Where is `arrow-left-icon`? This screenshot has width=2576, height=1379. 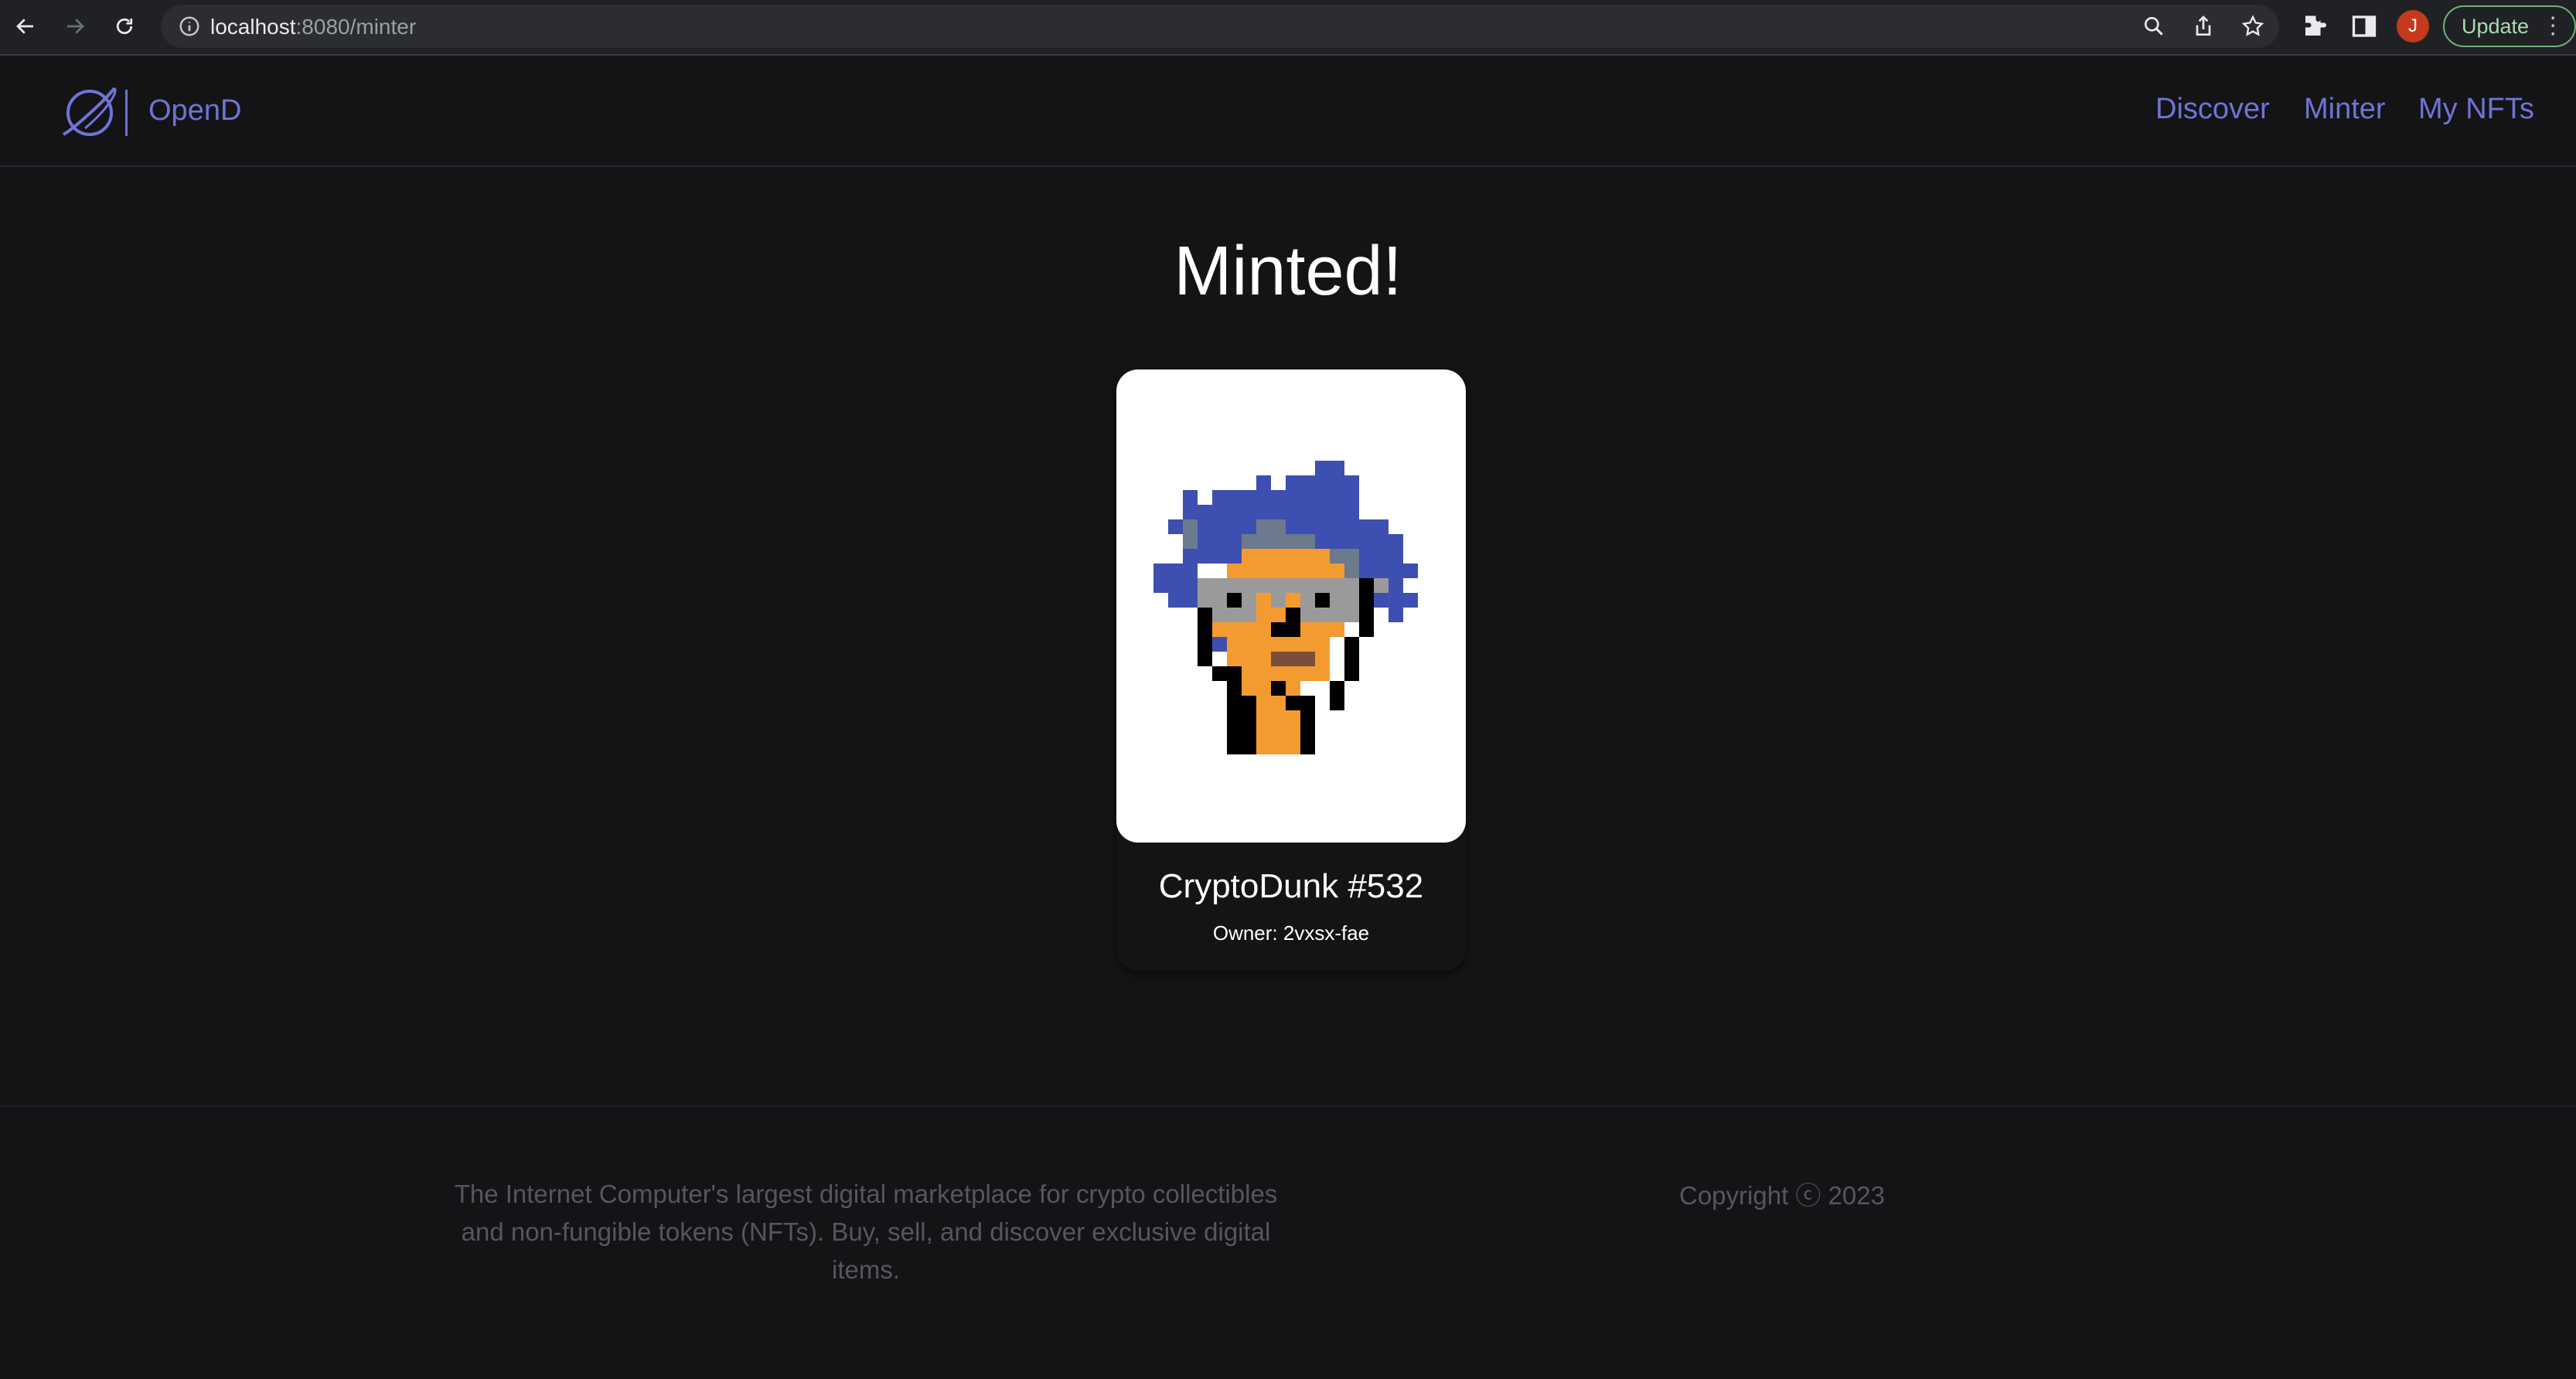 arrow-left-icon is located at coordinates (24, 26).